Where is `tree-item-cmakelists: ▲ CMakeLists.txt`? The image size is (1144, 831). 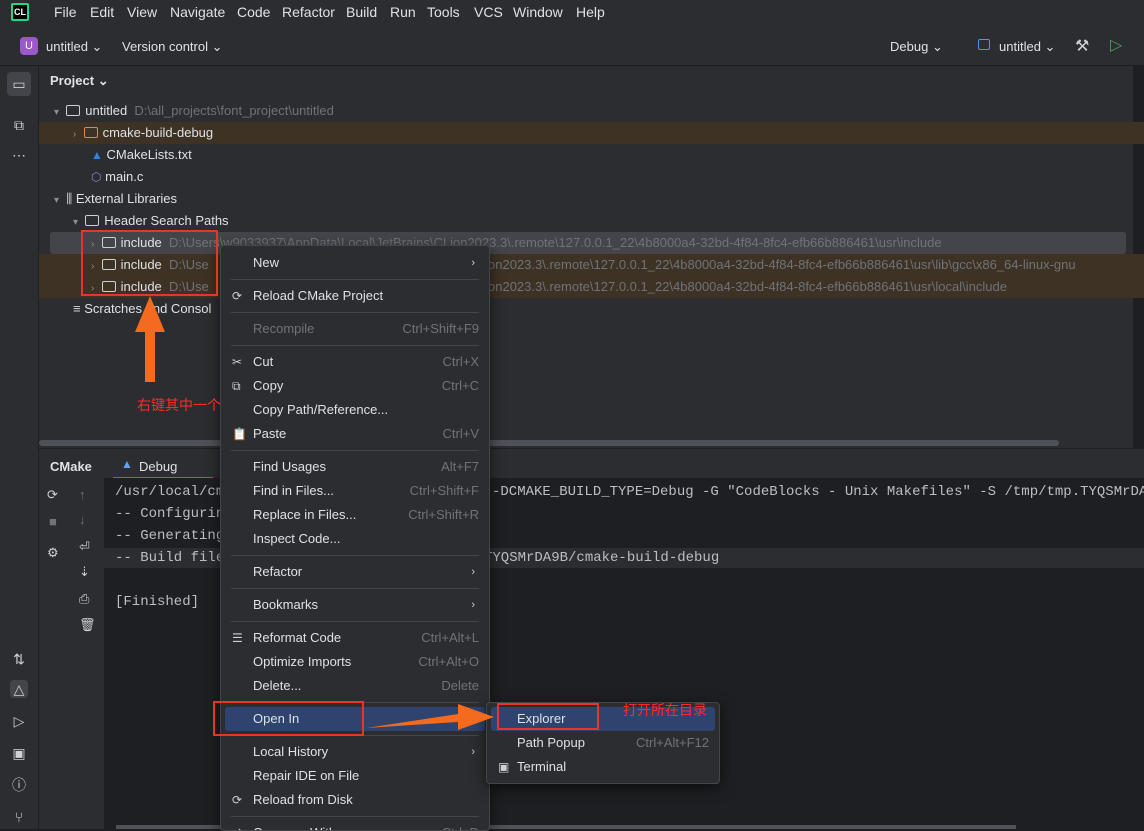
tree-item-cmakelists: ▲ CMakeLists.txt is located at coordinates (141, 155).